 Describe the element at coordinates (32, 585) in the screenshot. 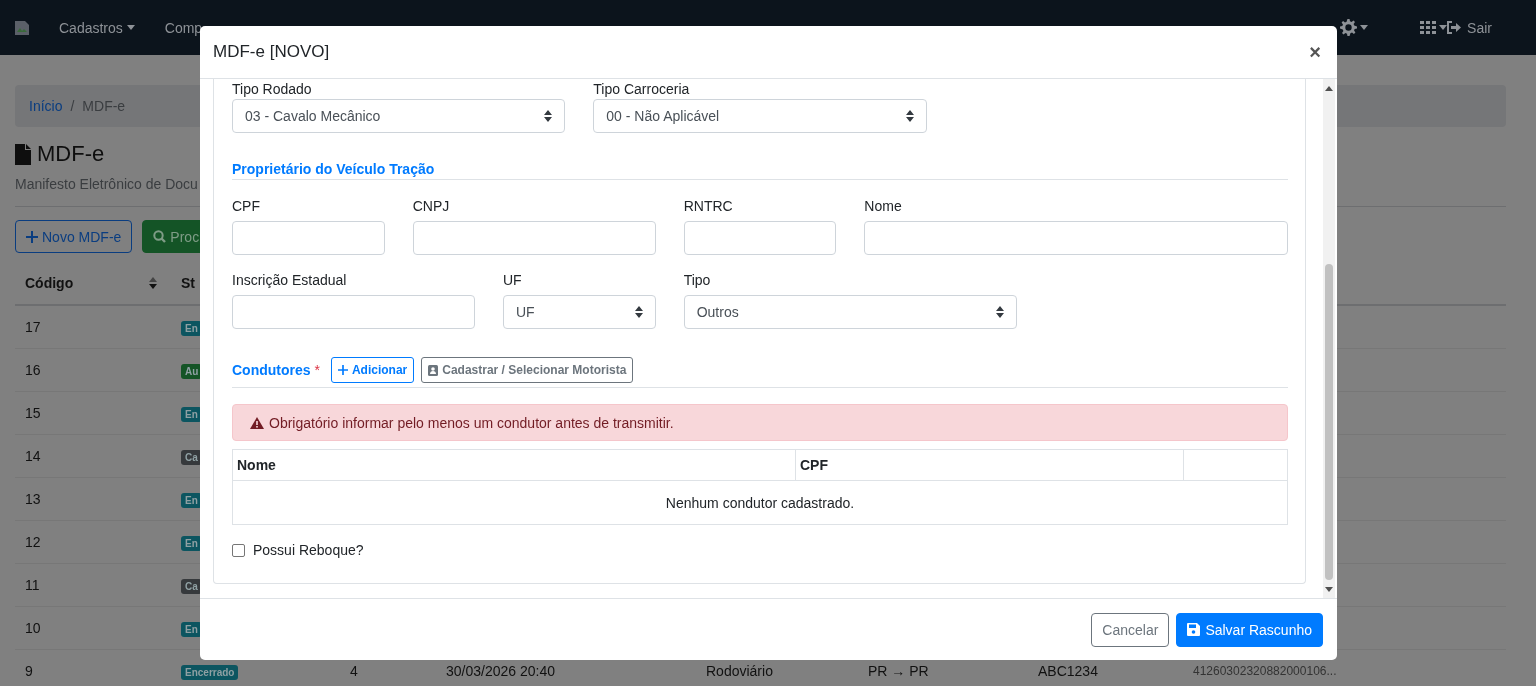

I see `table-cell-text: 11` at that location.